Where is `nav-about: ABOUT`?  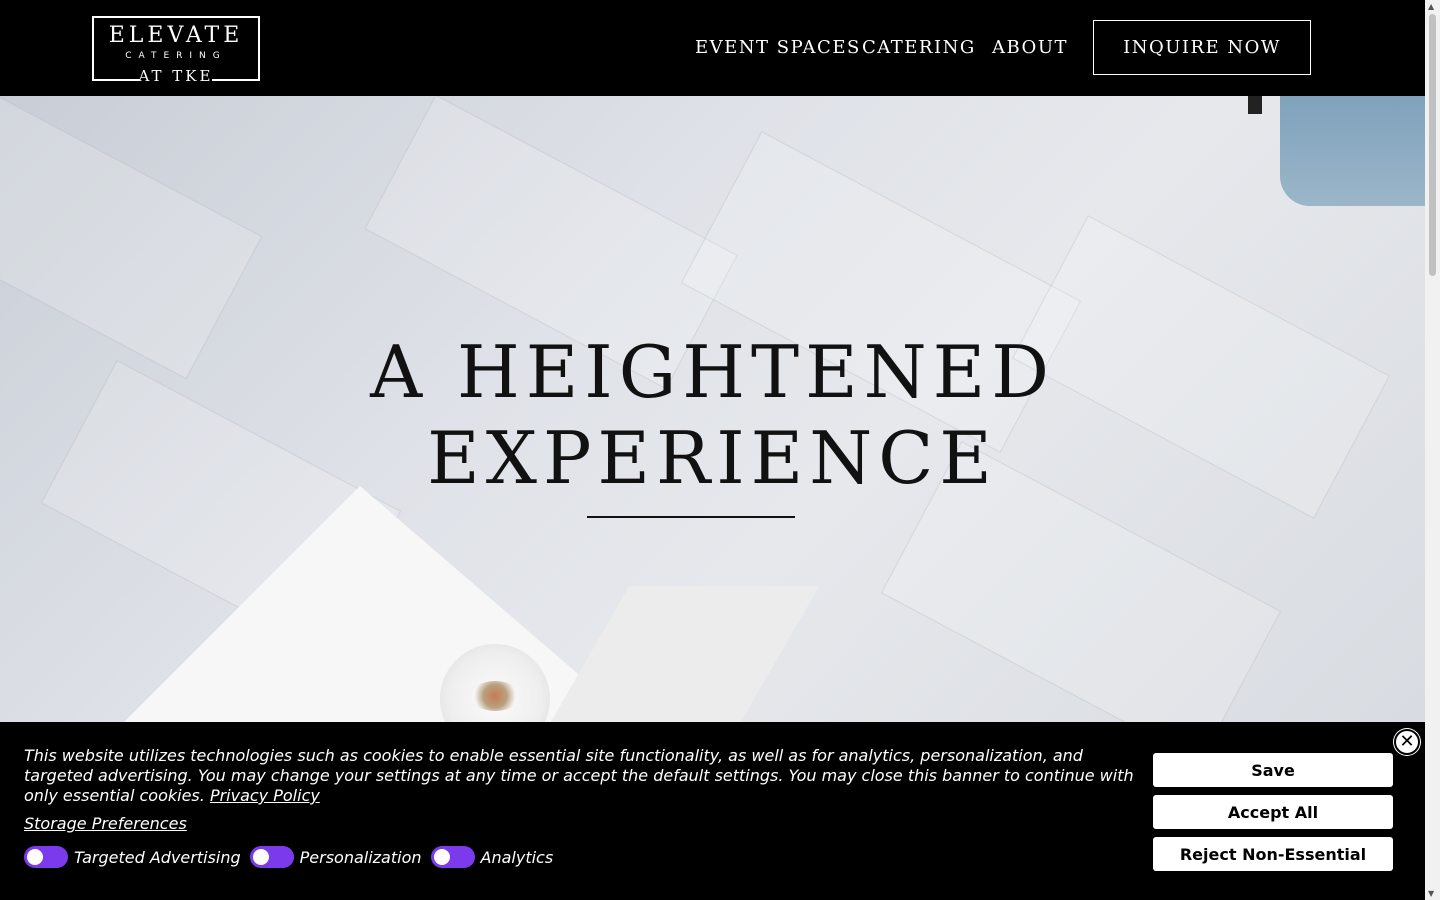
nav-about: ABOUT is located at coordinates (1030, 47).